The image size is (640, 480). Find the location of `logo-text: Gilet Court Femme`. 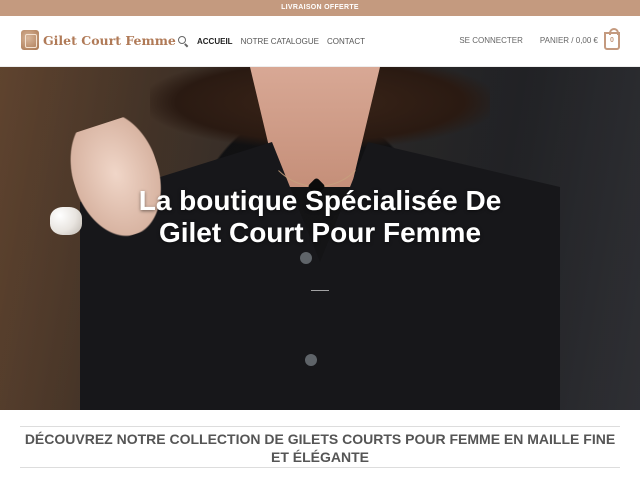

logo-text: Gilet Court Femme is located at coordinates (109, 40).